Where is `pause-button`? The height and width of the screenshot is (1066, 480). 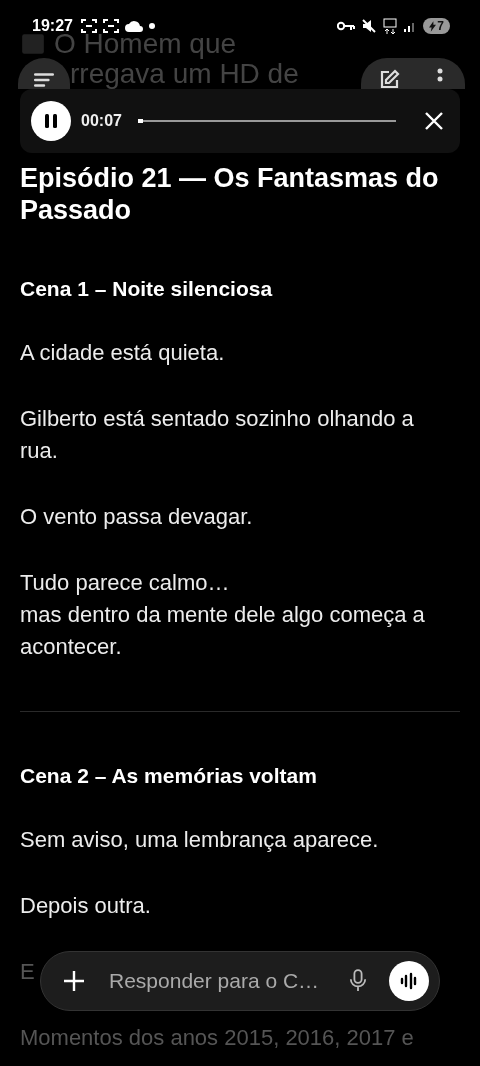 pause-button is located at coordinates (51, 121).